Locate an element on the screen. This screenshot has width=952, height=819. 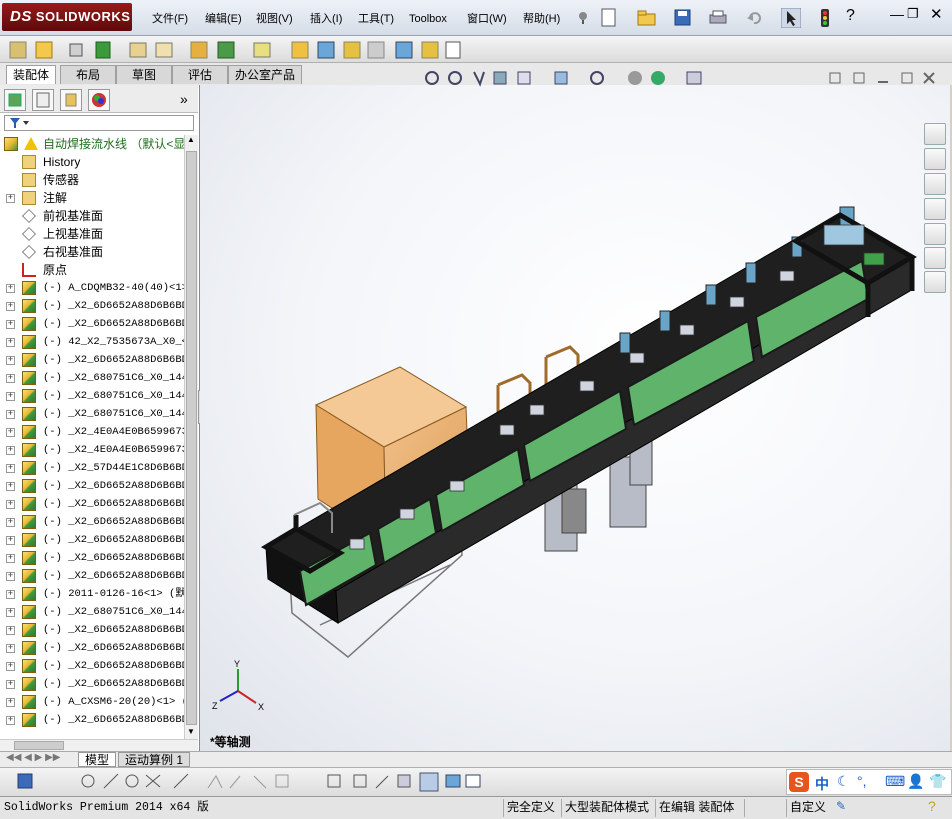
menu-insert: 插入(I) is located at coordinates (326, 19).